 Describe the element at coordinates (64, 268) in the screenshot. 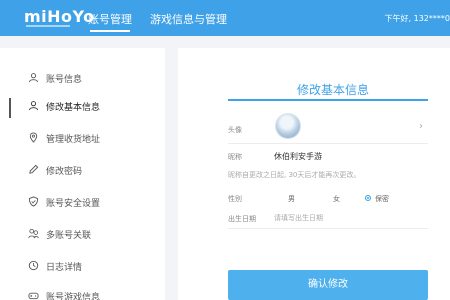

I see `sidebar-item-label: 日志详情` at that location.